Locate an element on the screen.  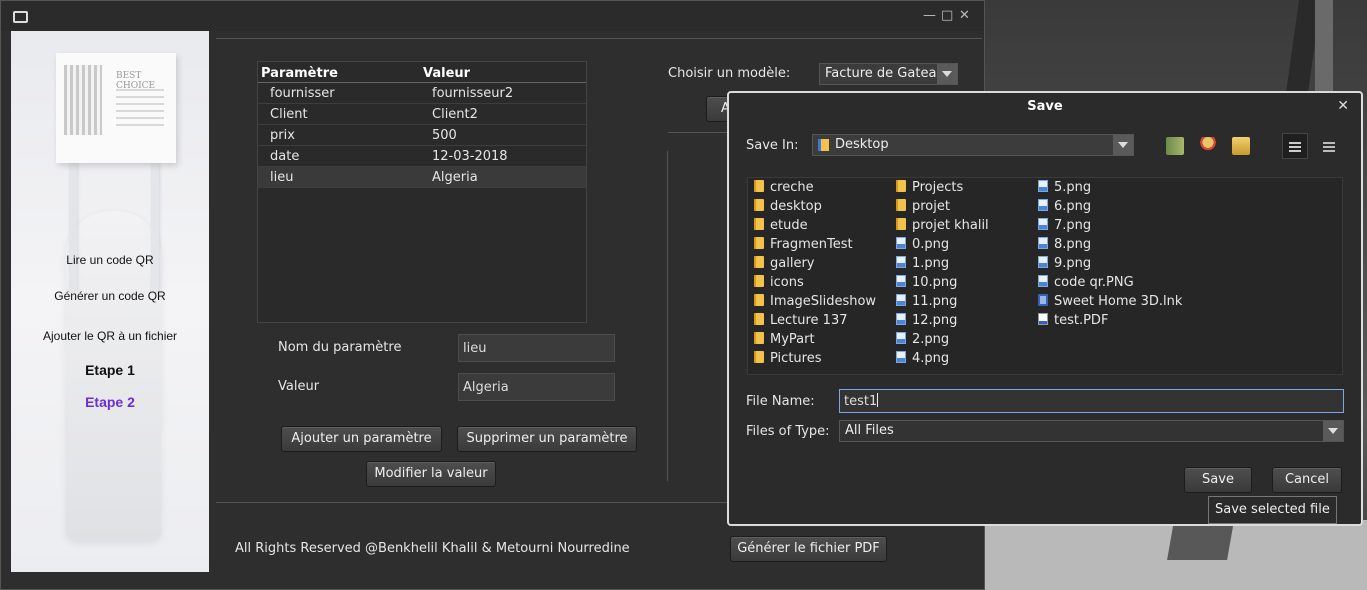
file-item: 5.png is located at coordinates (1064, 187).